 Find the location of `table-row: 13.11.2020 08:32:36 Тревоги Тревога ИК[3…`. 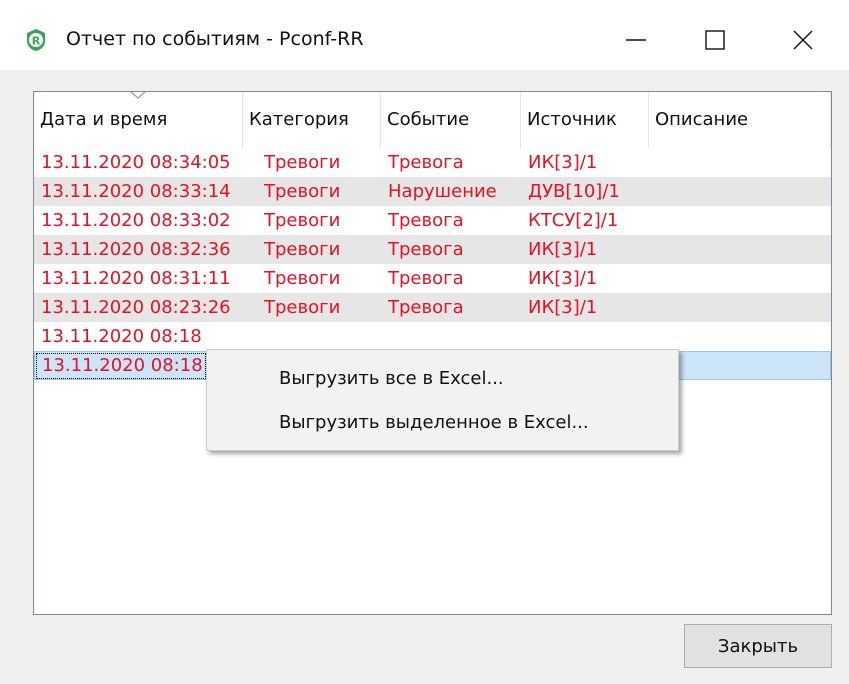

table-row: 13.11.2020 08:32:36 Тревоги Тревога ИК[3… is located at coordinates (432, 249).